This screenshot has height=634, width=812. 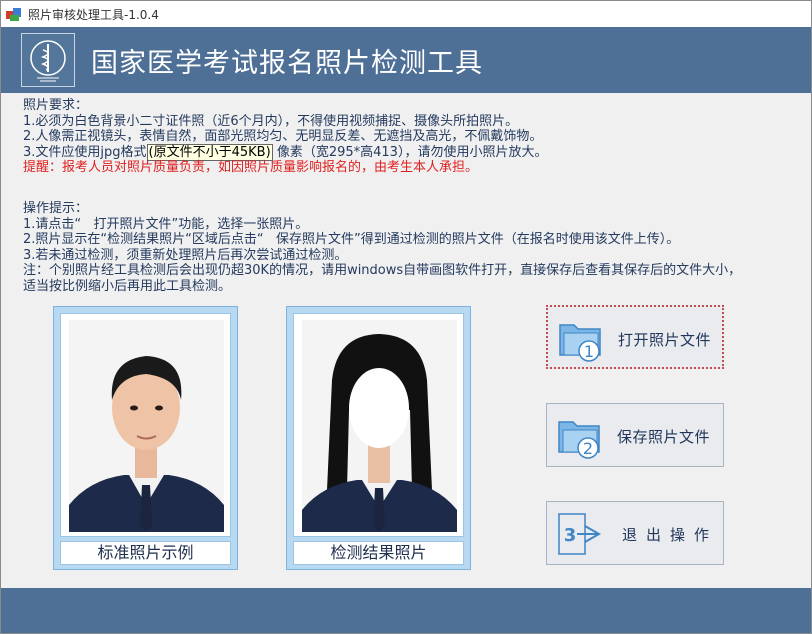 What do you see at coordinates (406, 14) in the screenshot?
I see `title-bar: 照片审核处理工具-1.0.4` at bounding box center [406, 14].